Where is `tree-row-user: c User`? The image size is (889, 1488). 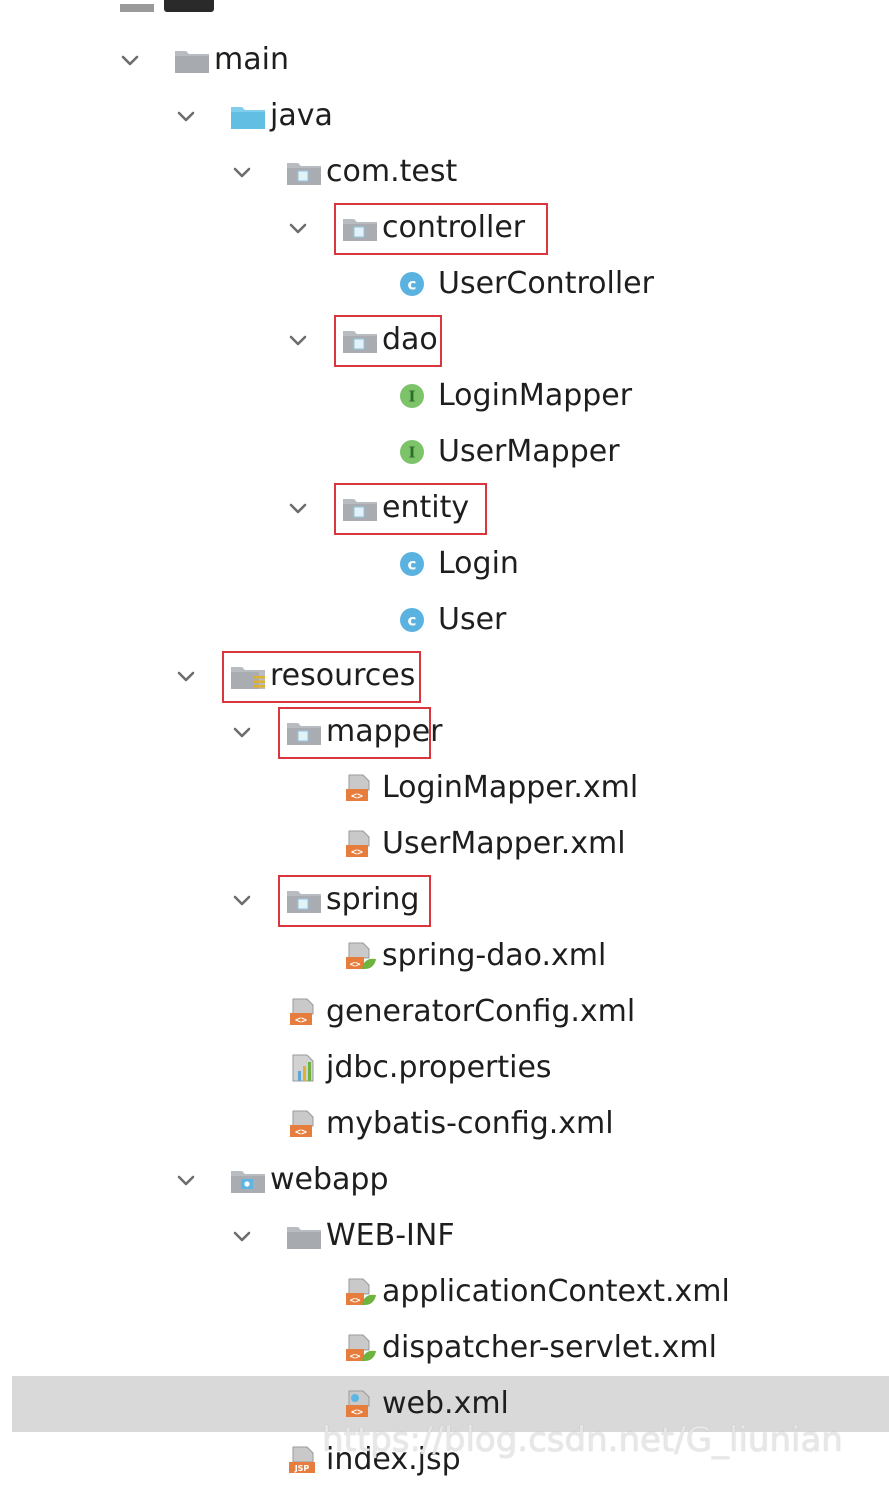
tree-row-user: c User is located at coordinates (444, 620).